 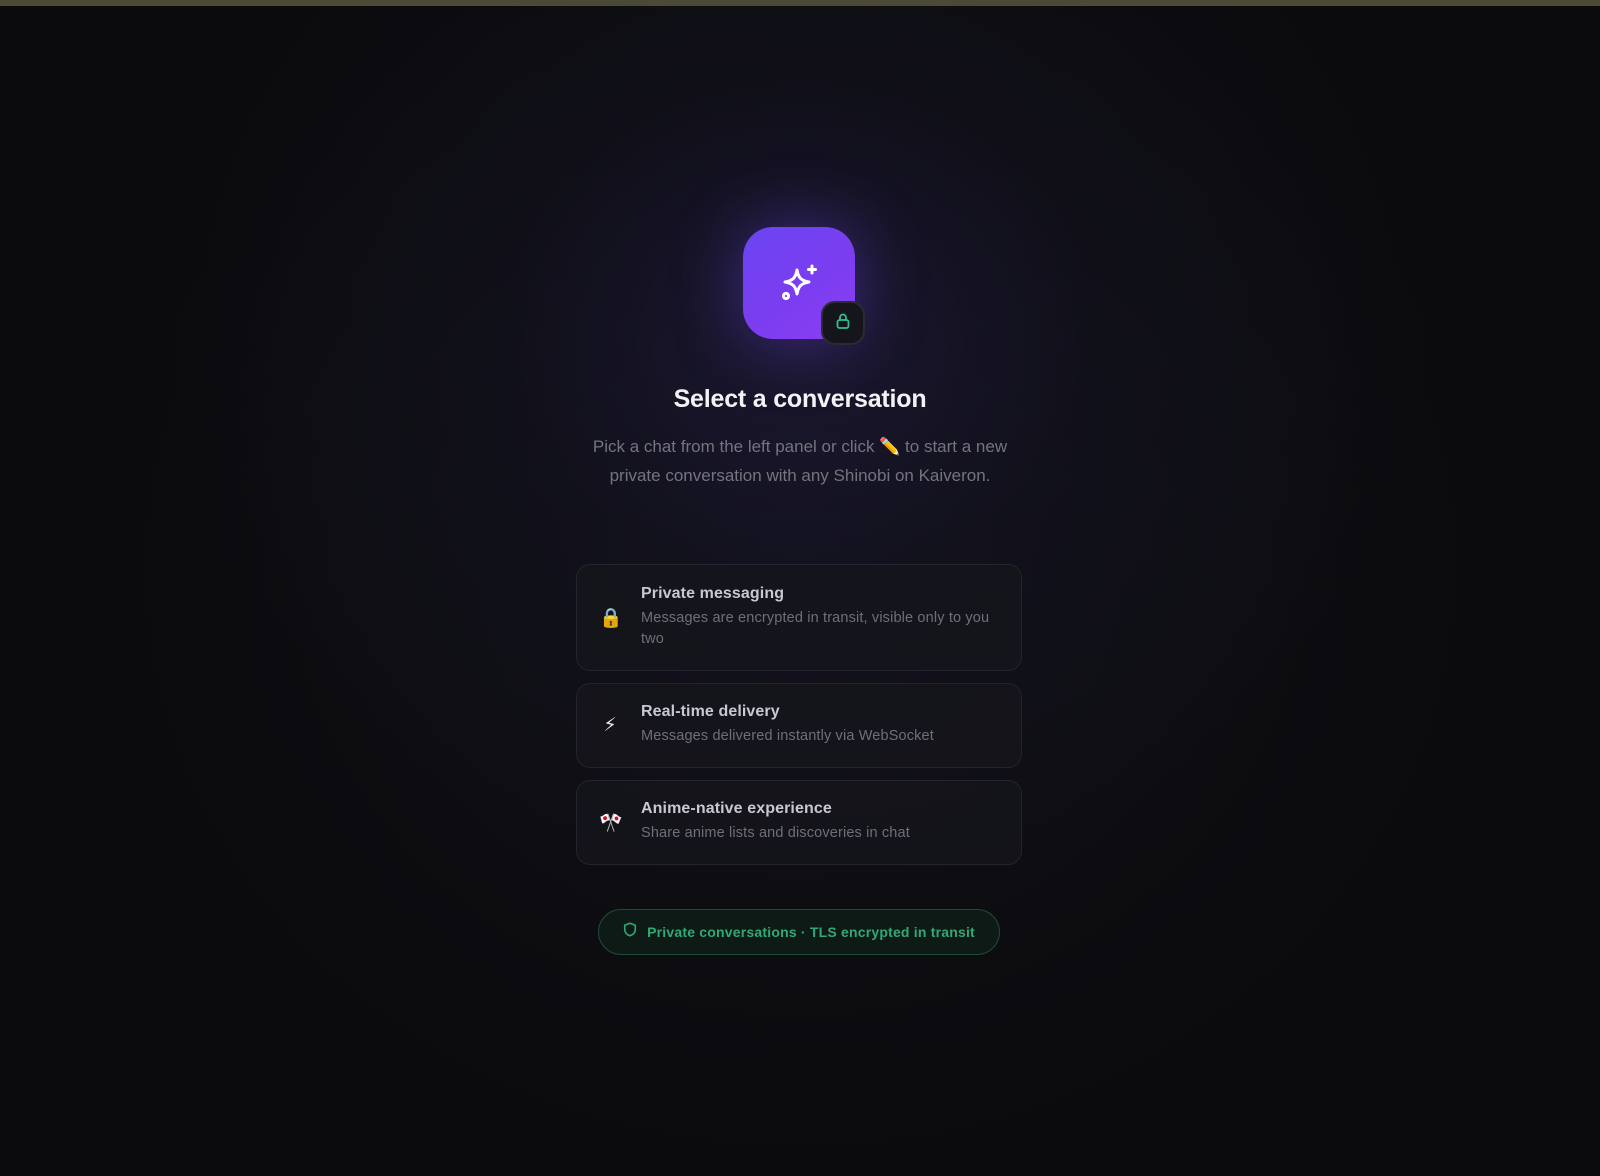 What do you see at coordinates (736, 809) in the screenshot?
I see `feature-title: Anime-native experience` at bounding box center [736, 809].